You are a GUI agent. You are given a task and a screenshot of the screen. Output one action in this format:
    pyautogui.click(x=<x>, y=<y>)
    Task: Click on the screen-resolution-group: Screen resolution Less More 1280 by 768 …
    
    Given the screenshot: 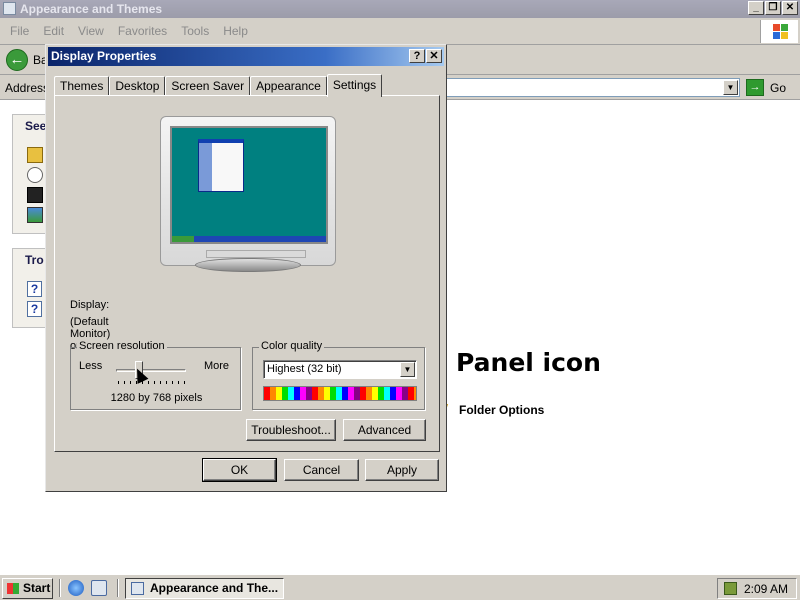 What is the action you would take?
    pyautogui.click(x=155, y=375)
    